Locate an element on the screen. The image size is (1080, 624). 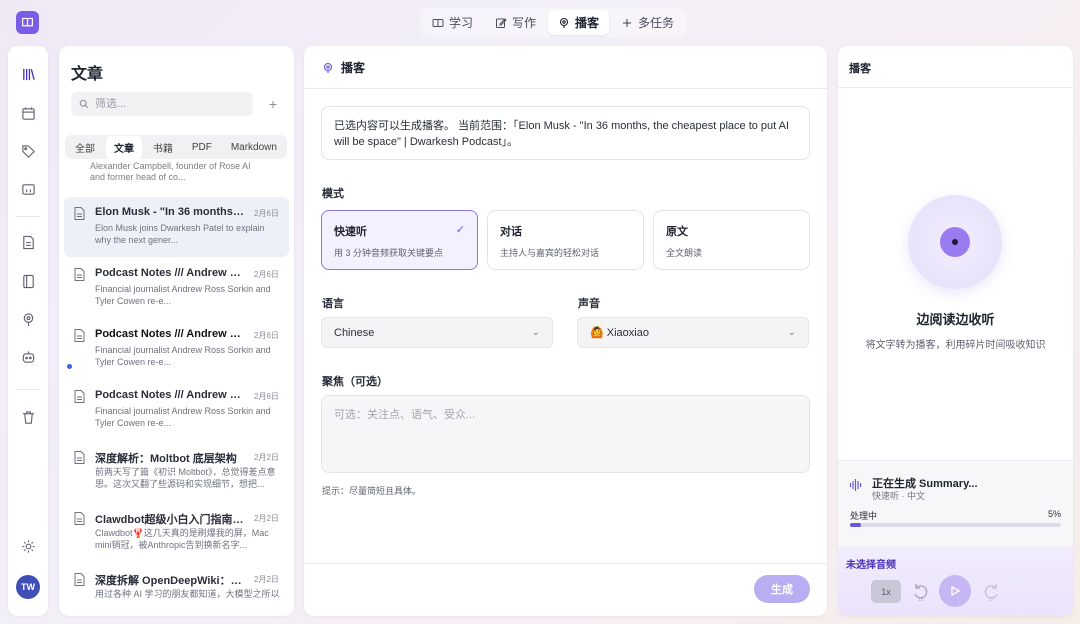
generation-subtitle: 快速听 · 中文 is located at coordinates (898, 496).